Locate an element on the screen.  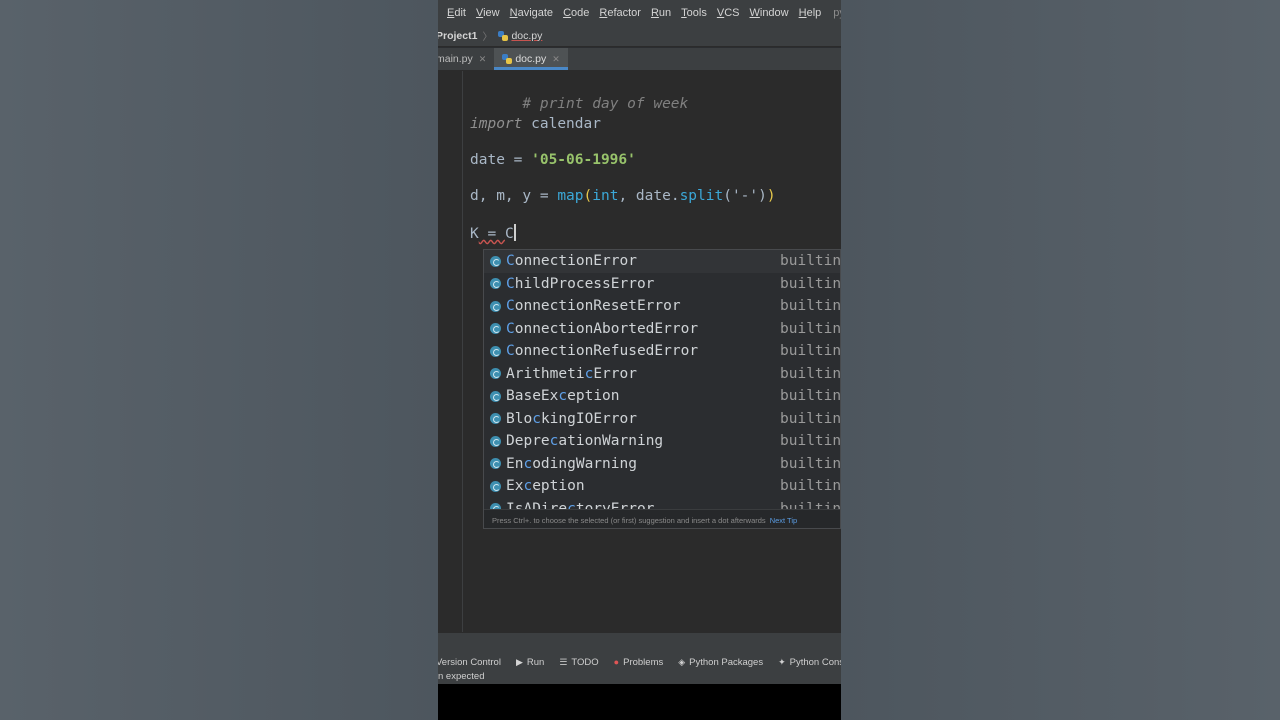
tool-version-control: Version Control is located at coordinates (469, 662).